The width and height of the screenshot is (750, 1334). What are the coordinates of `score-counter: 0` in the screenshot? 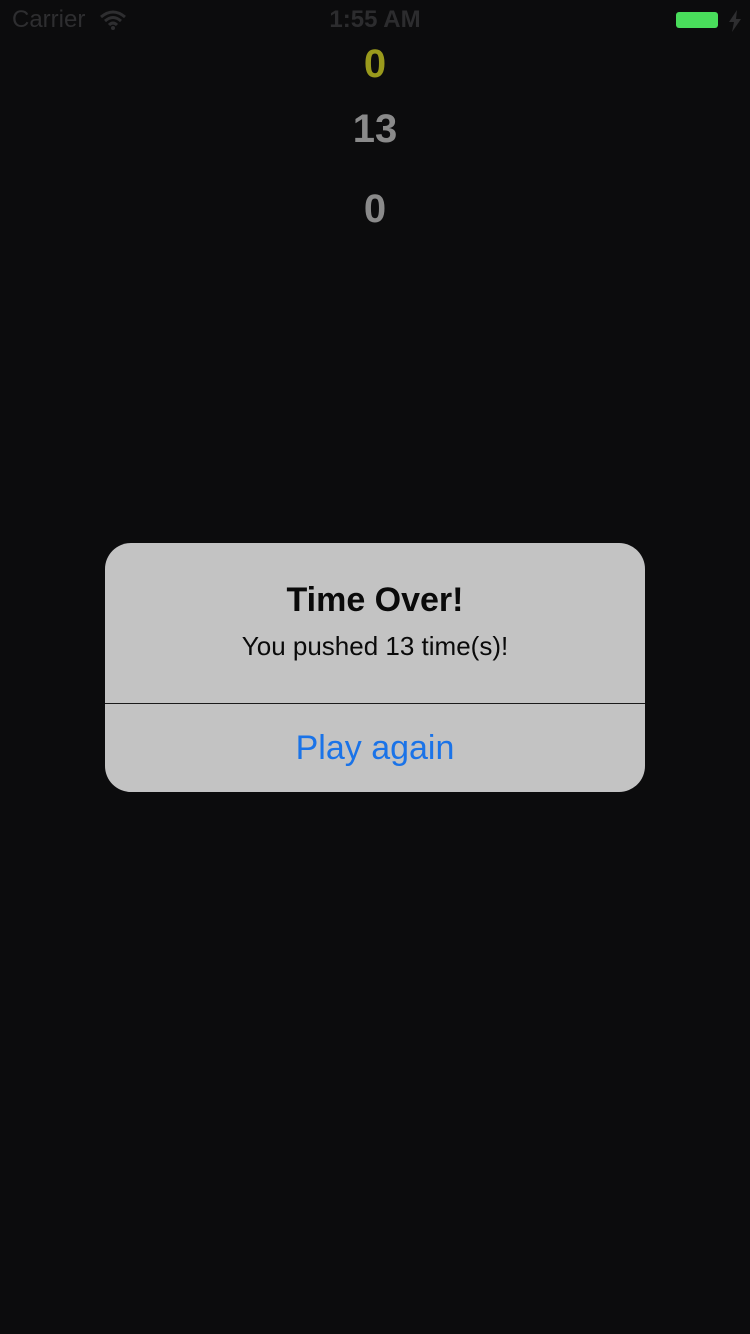 It's located at (375, 64).